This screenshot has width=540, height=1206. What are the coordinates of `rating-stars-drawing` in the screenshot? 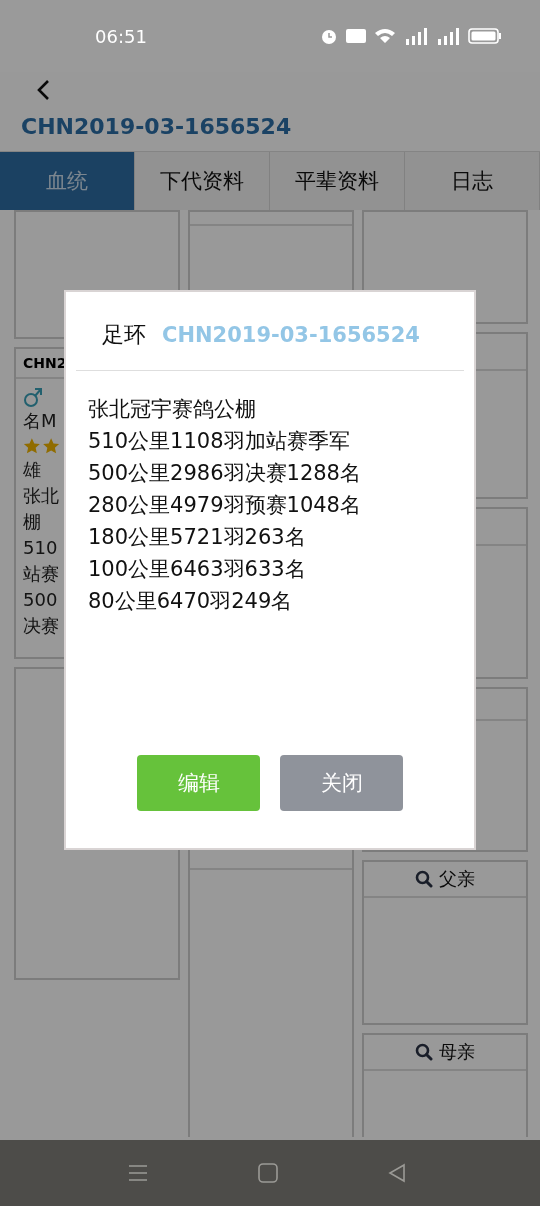 It's located at (41, 446).